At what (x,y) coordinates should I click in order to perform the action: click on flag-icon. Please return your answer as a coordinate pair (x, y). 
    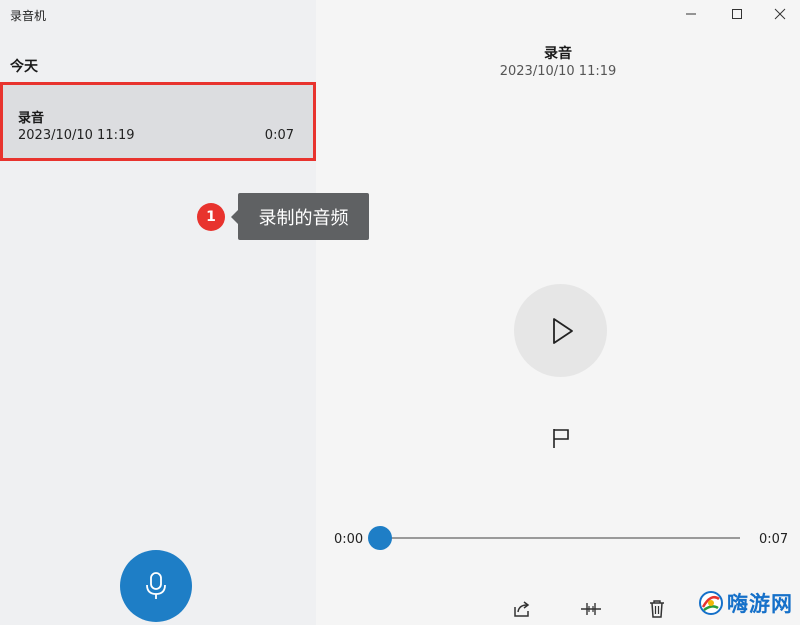
    Looking at the image, I should click on (561, 438).